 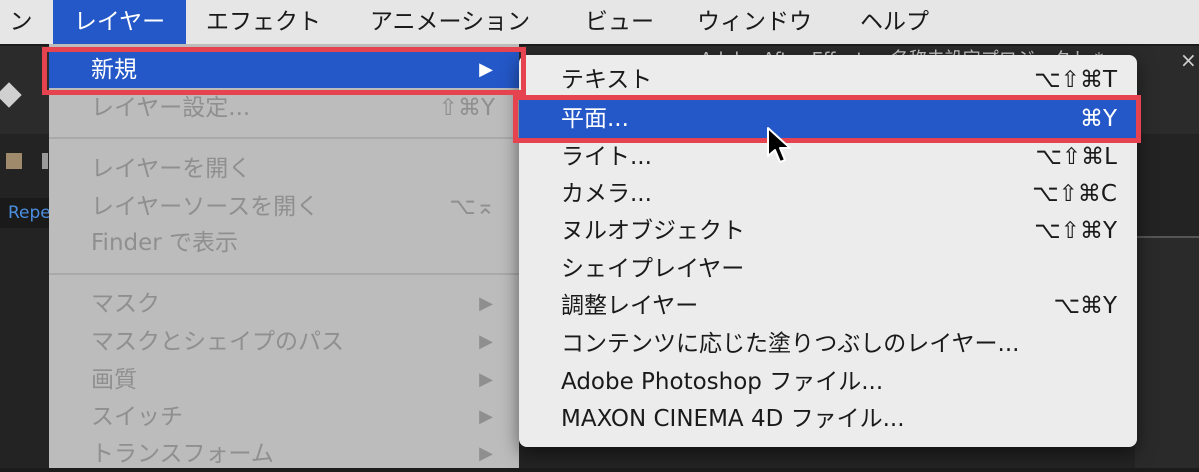 What do you see at coordinates (828, 80) in the screenshot?
I see `submenu-item-text: テキスト ⌥⇧⌘T` at bounding box center [828, 80].